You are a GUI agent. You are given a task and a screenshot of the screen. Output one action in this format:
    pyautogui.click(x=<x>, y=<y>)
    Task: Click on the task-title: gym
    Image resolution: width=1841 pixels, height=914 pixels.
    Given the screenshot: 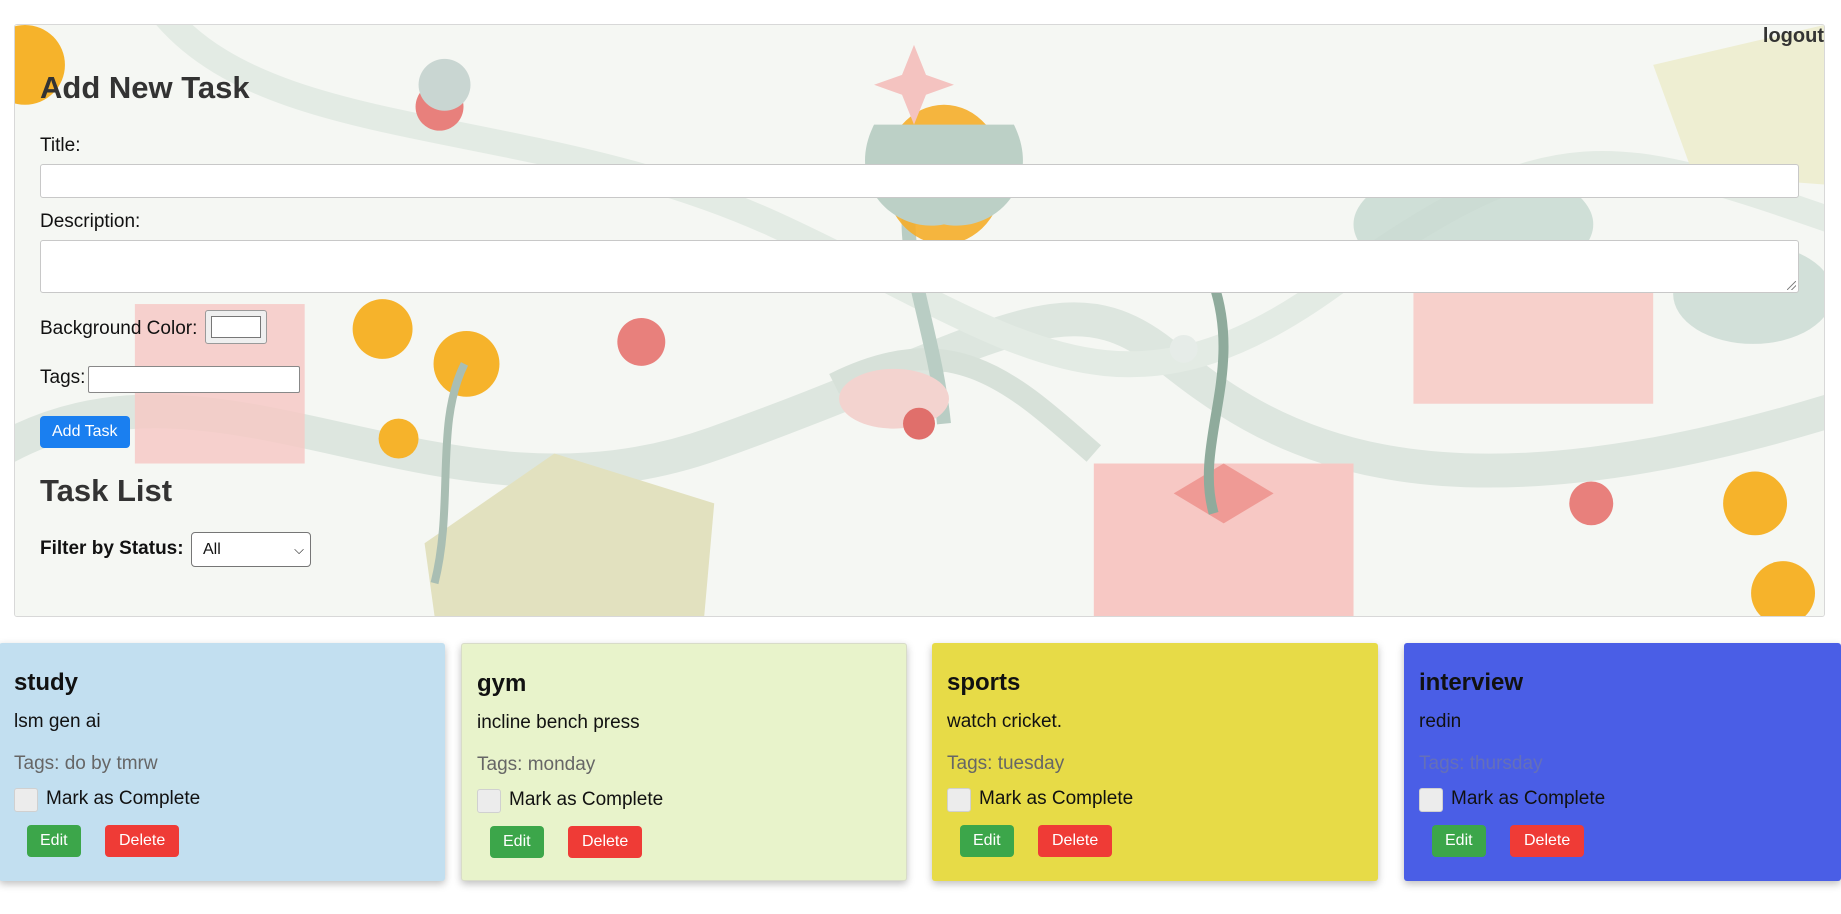 What is the action you would take?
    pyautogui.click(x=502, y=683)
    